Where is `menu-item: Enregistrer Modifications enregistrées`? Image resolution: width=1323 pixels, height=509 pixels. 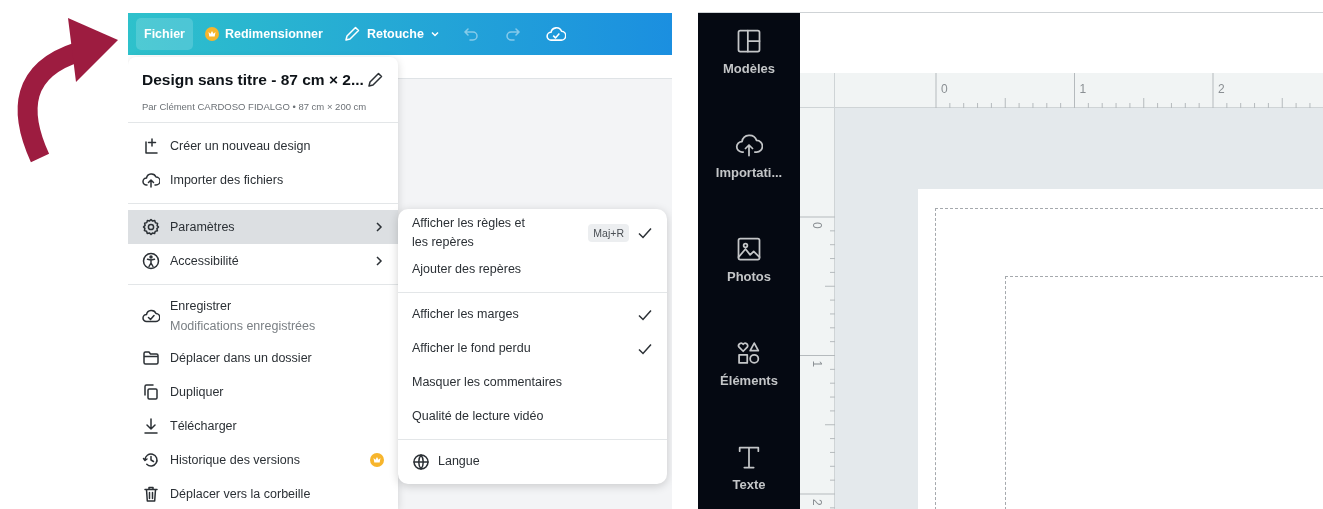 menu-item: Enregistrer Modifications enregistrées is located at coordinates (263, 316).